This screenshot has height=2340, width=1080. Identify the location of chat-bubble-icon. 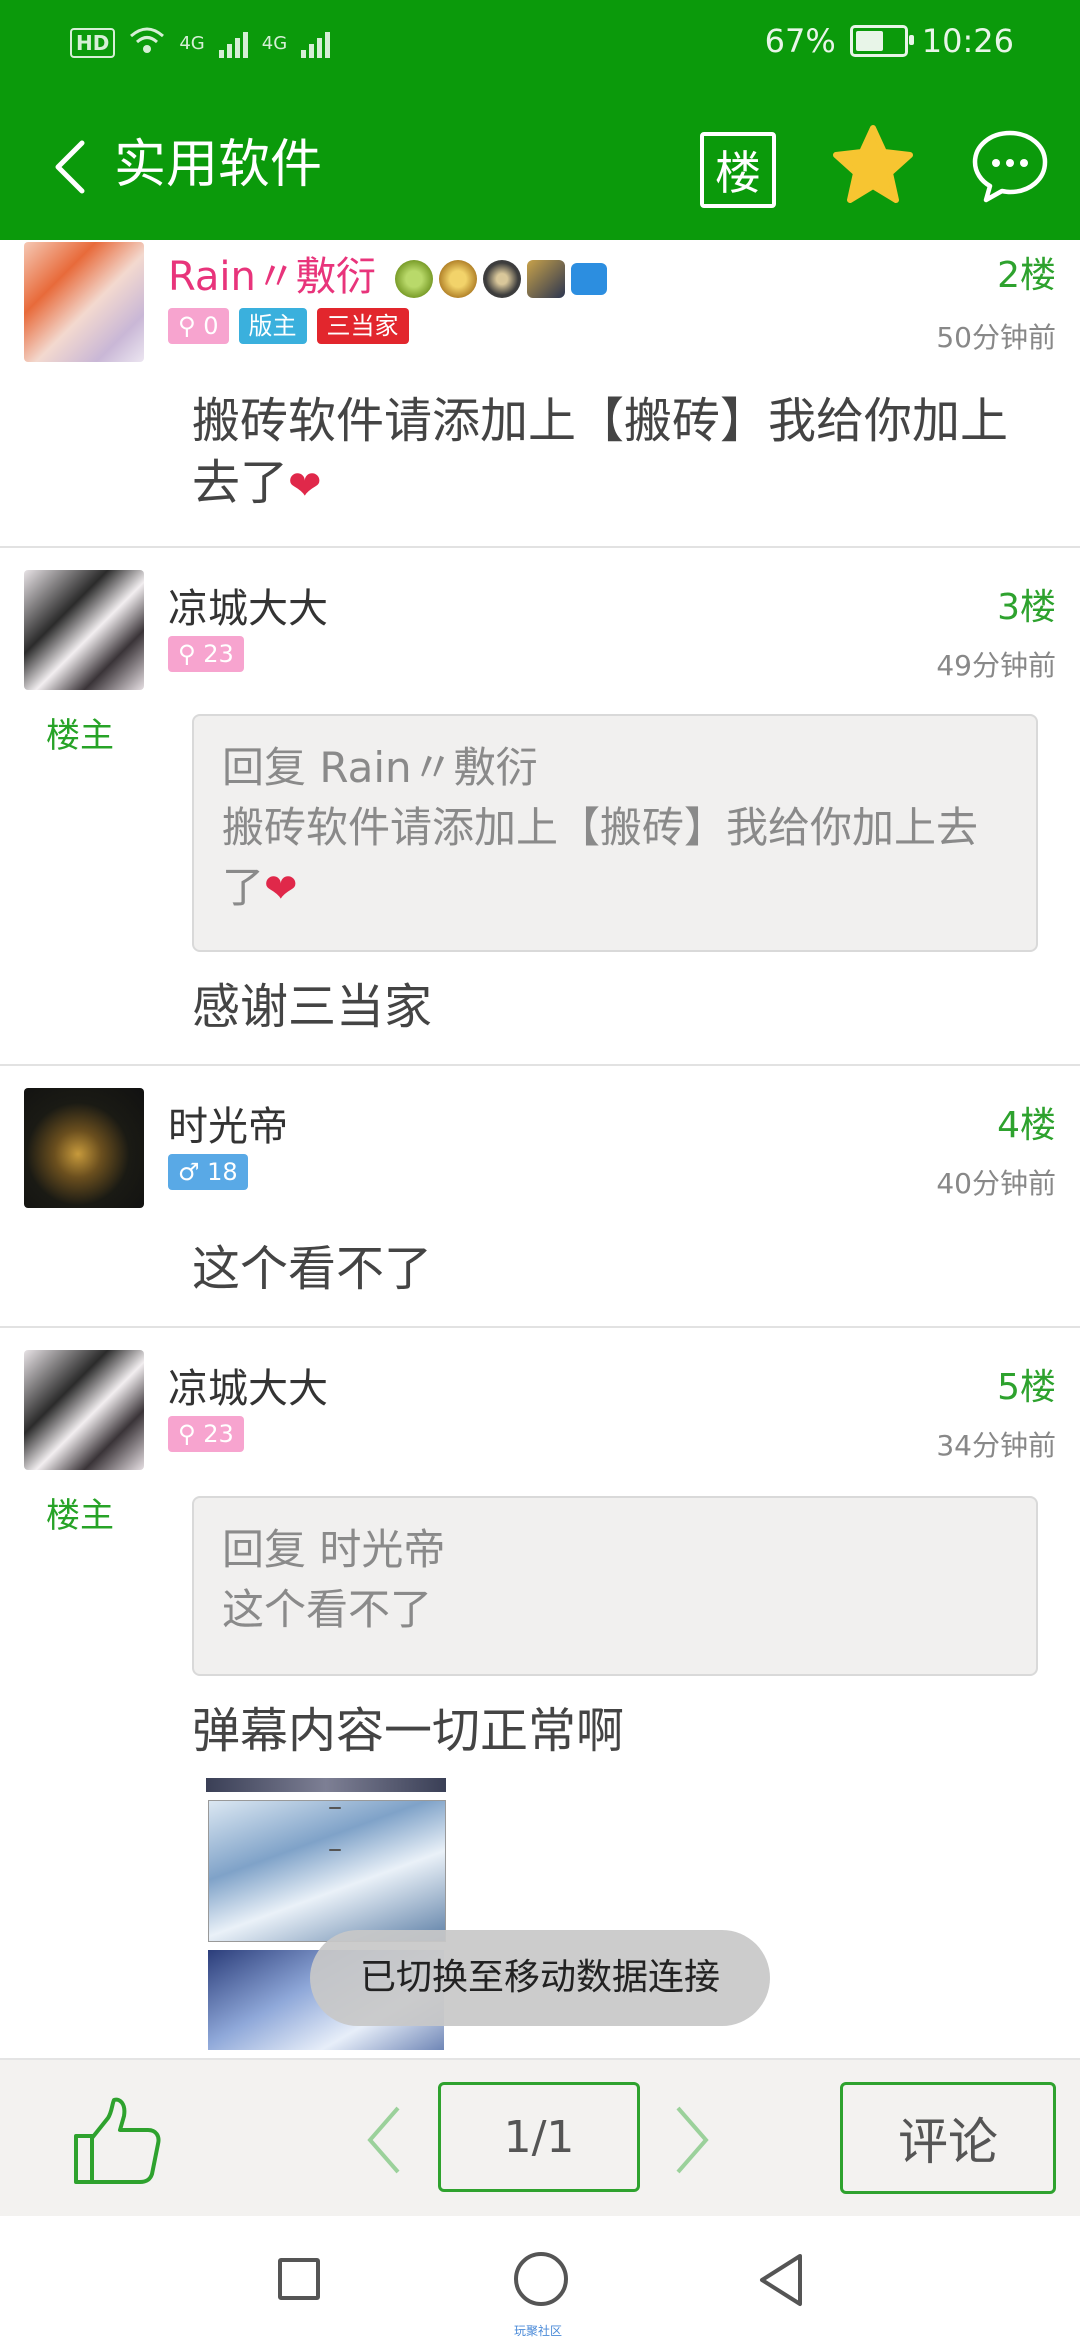
(1010, 166).